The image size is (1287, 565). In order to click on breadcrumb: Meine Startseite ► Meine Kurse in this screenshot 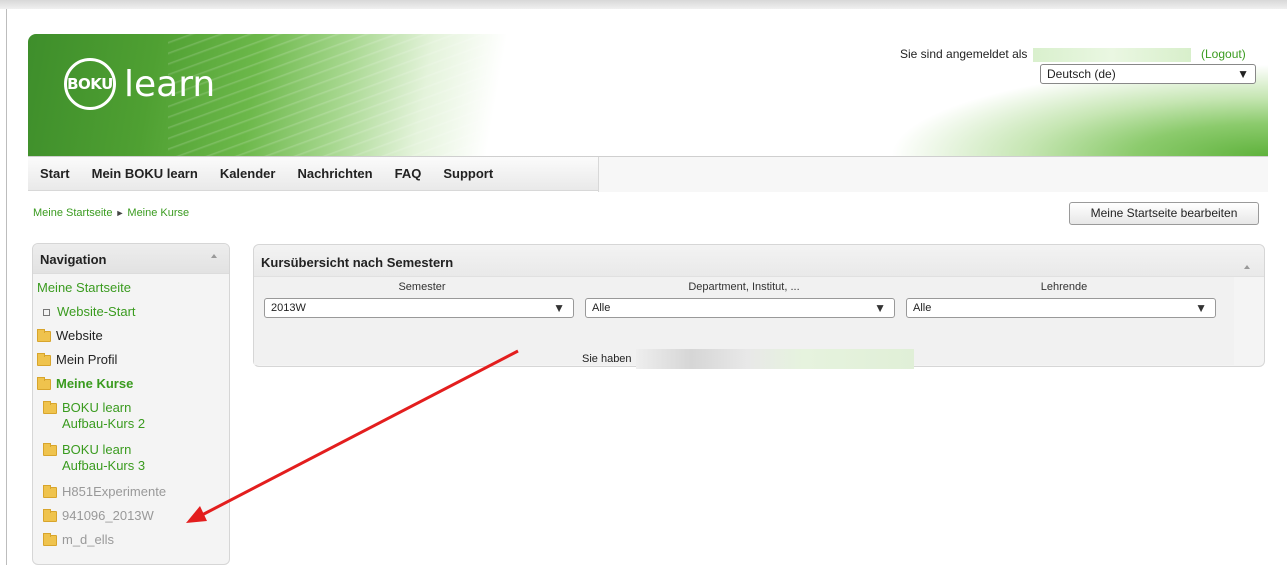, I will do `click(111, 213)`.